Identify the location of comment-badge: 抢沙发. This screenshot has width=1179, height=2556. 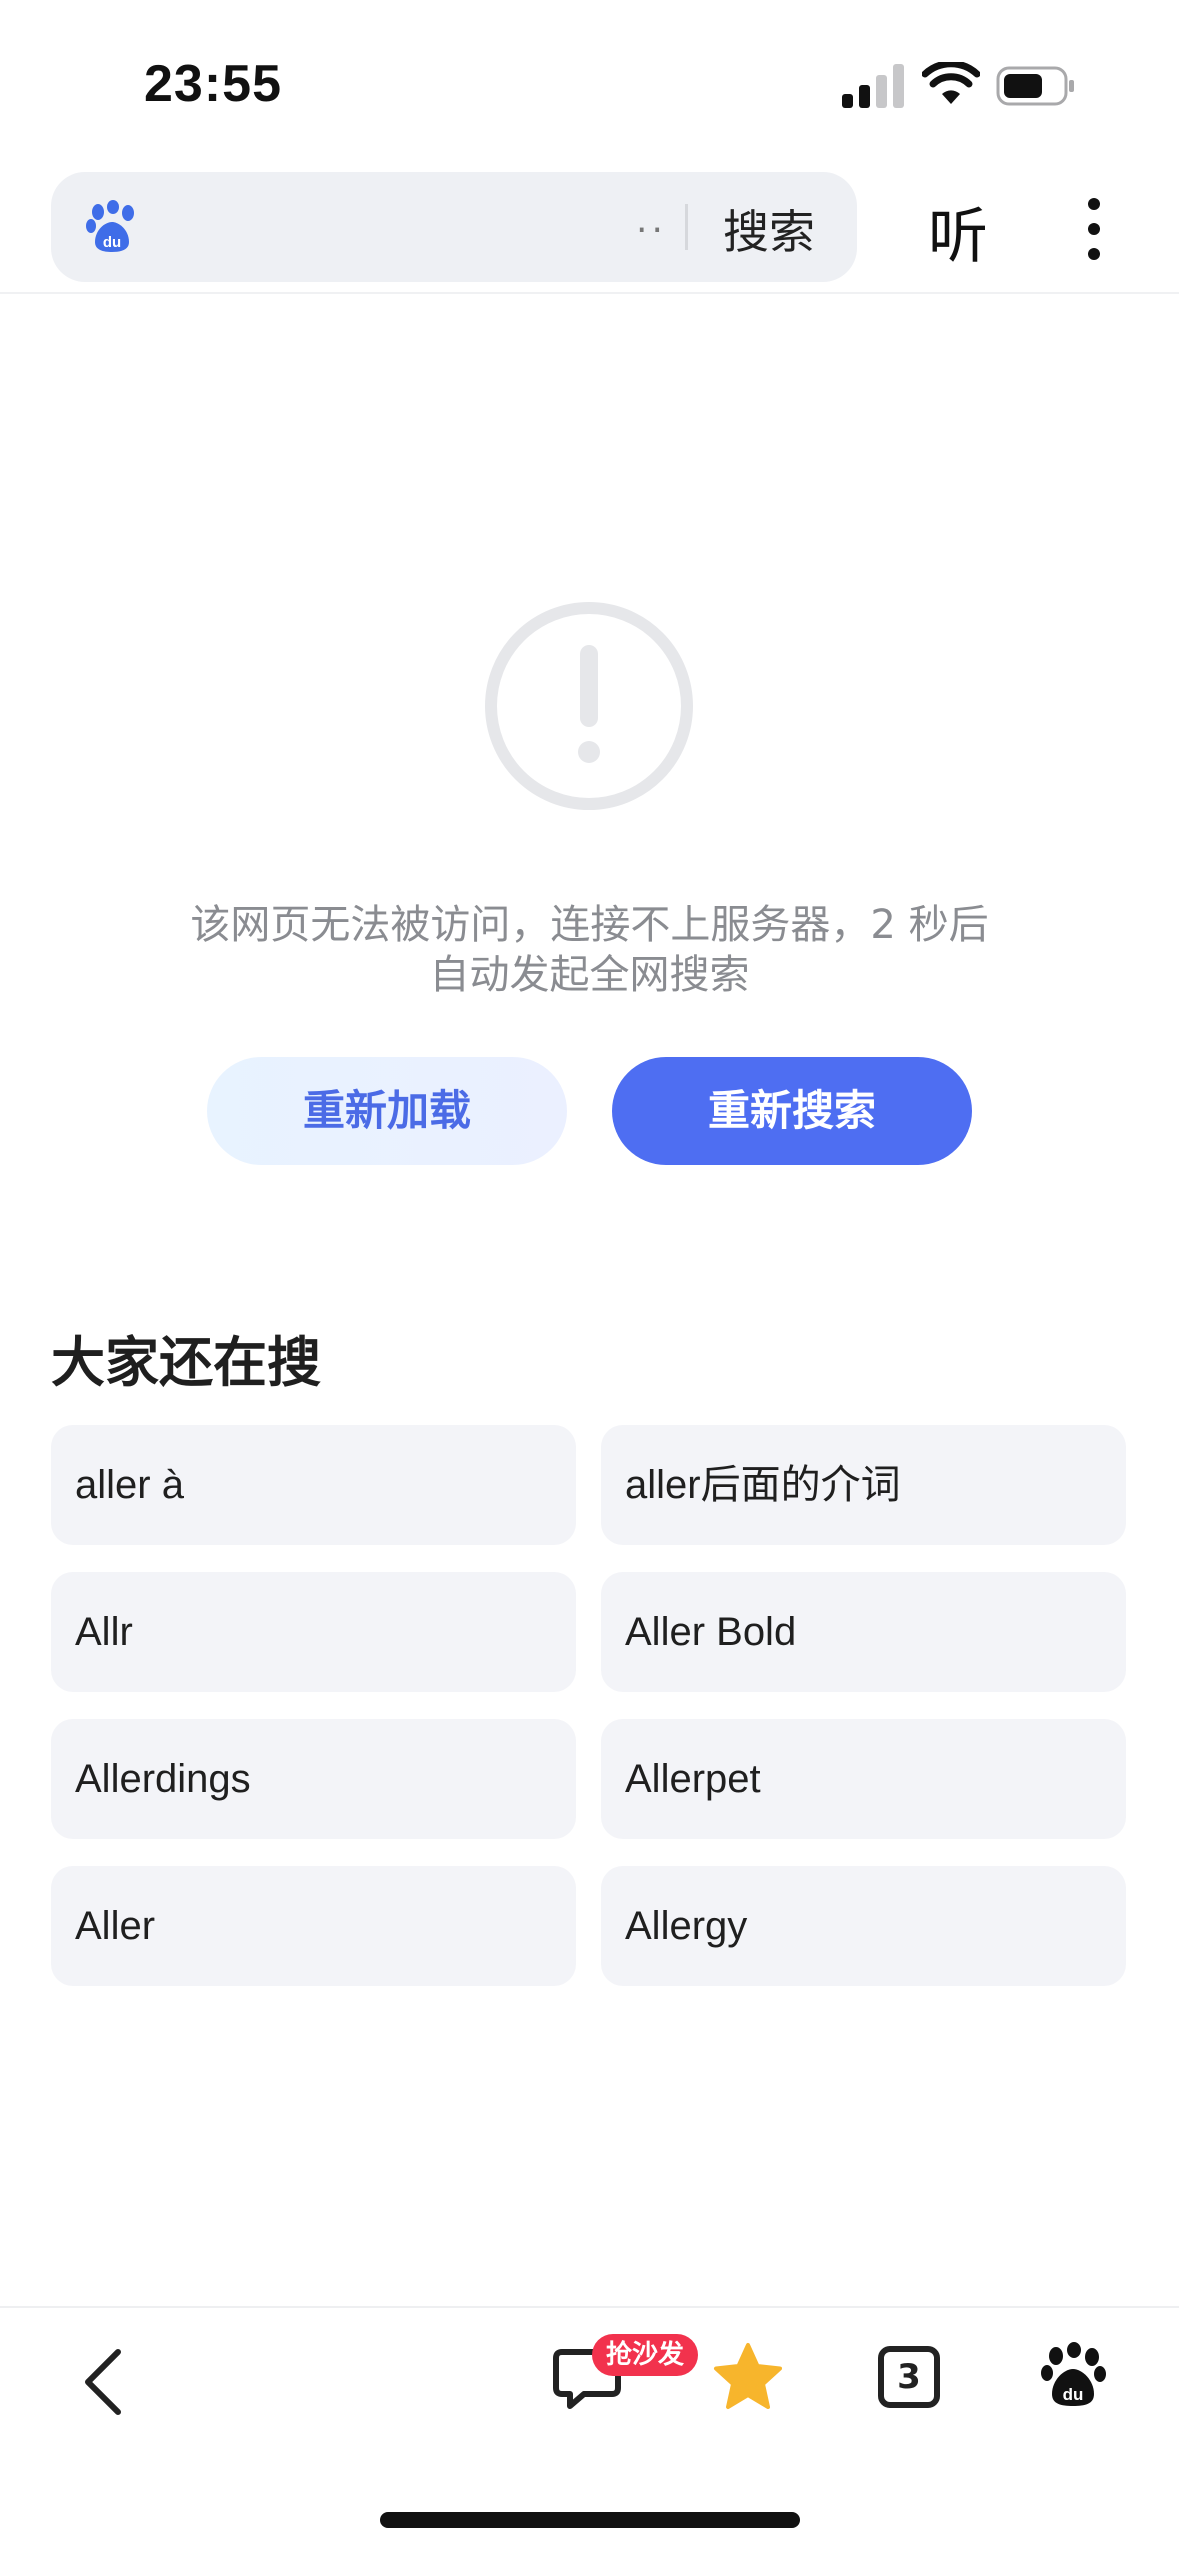
(645, 2355).